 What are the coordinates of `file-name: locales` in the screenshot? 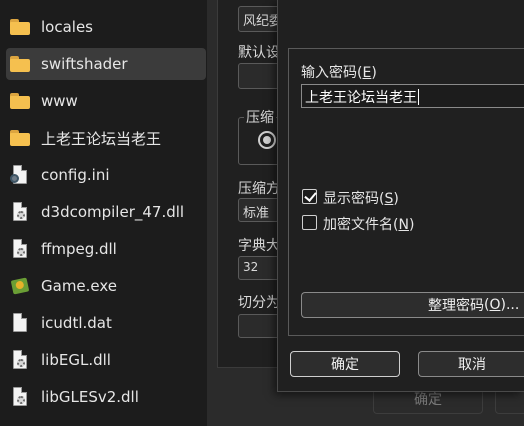 It's located at (67, 27).